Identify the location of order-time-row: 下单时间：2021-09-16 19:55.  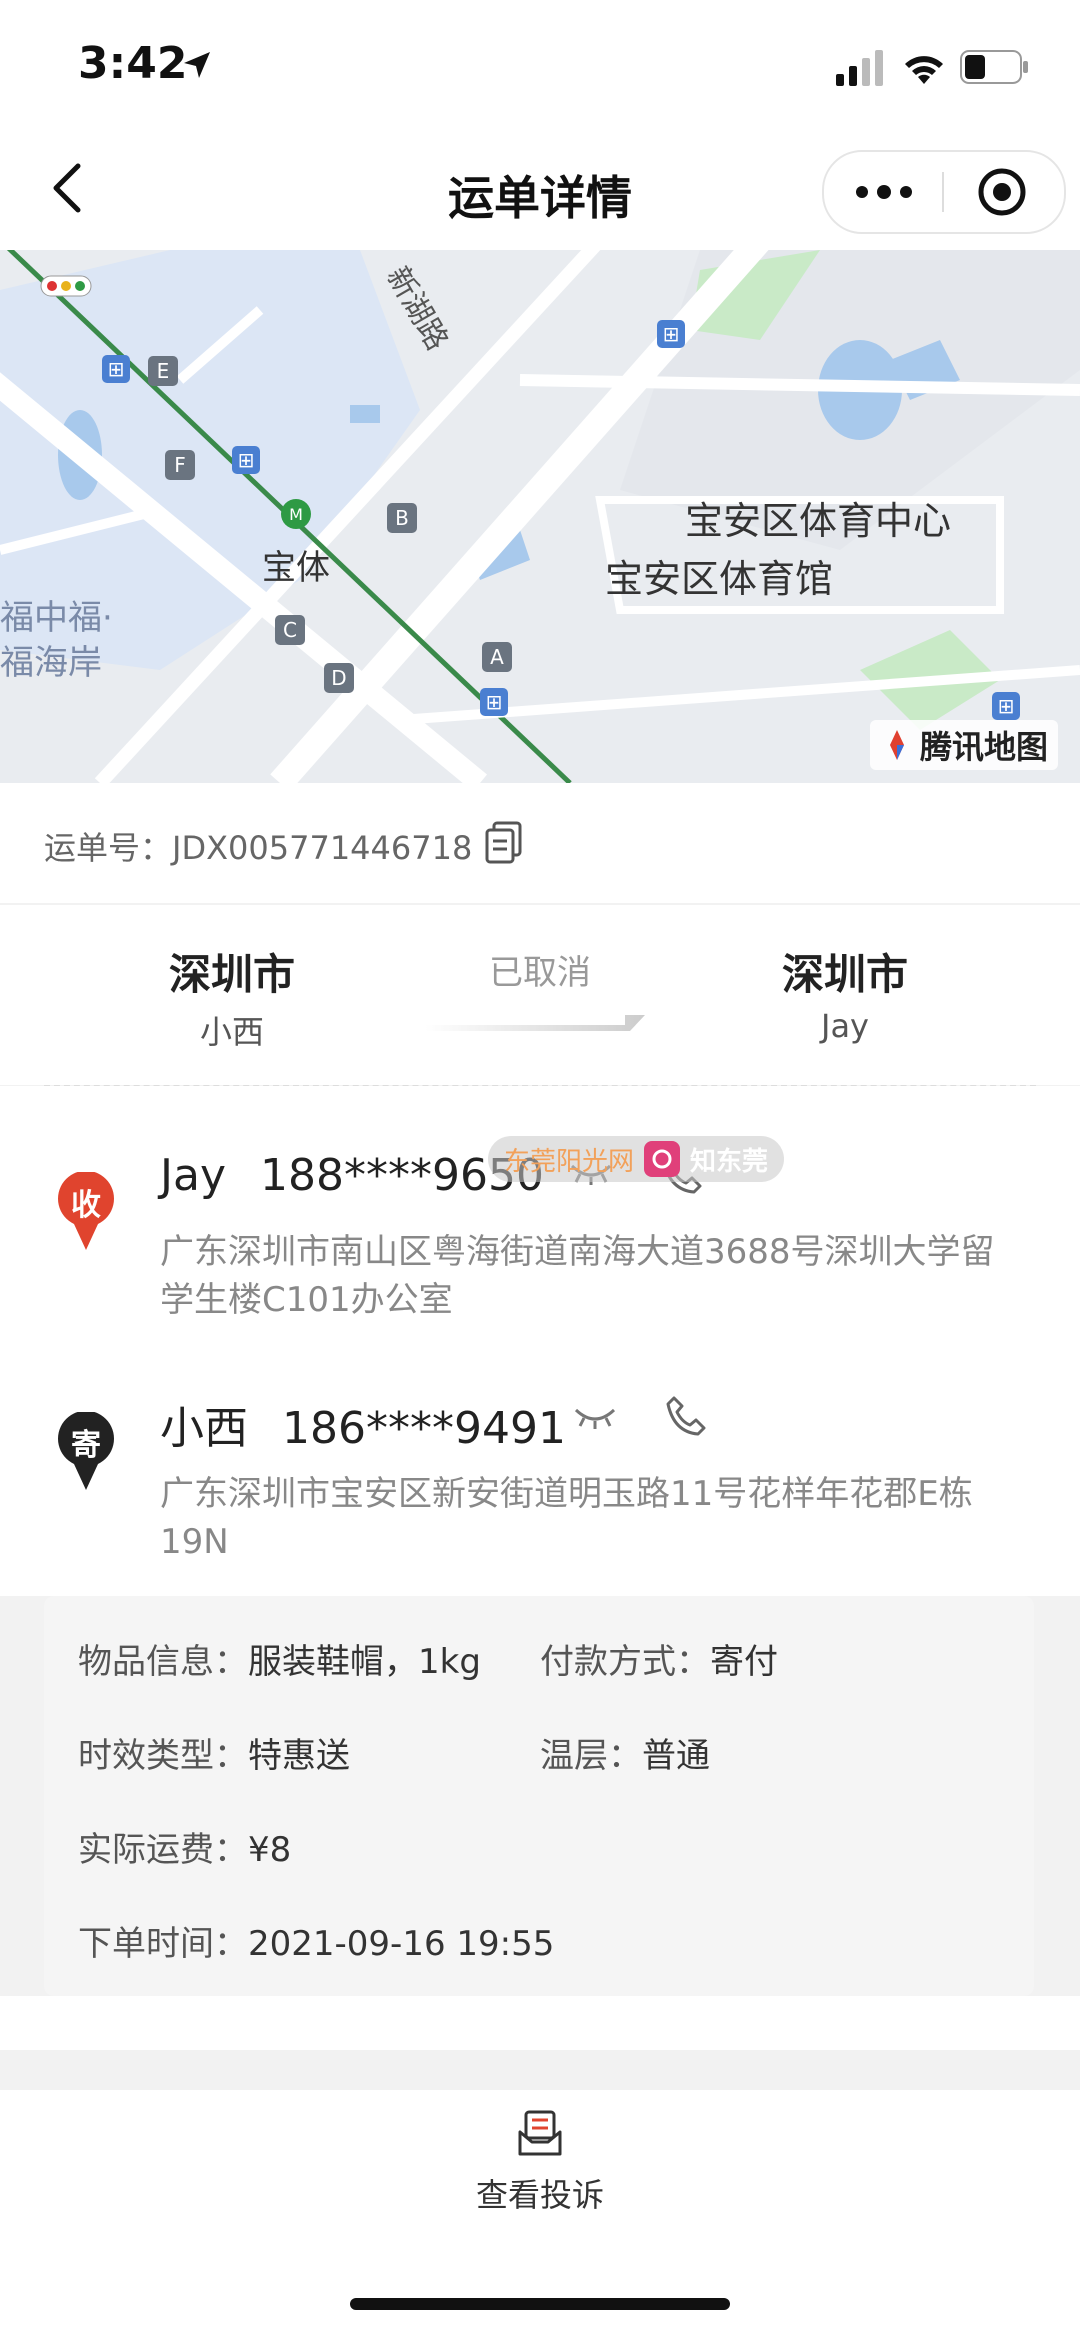
(316, 1940).